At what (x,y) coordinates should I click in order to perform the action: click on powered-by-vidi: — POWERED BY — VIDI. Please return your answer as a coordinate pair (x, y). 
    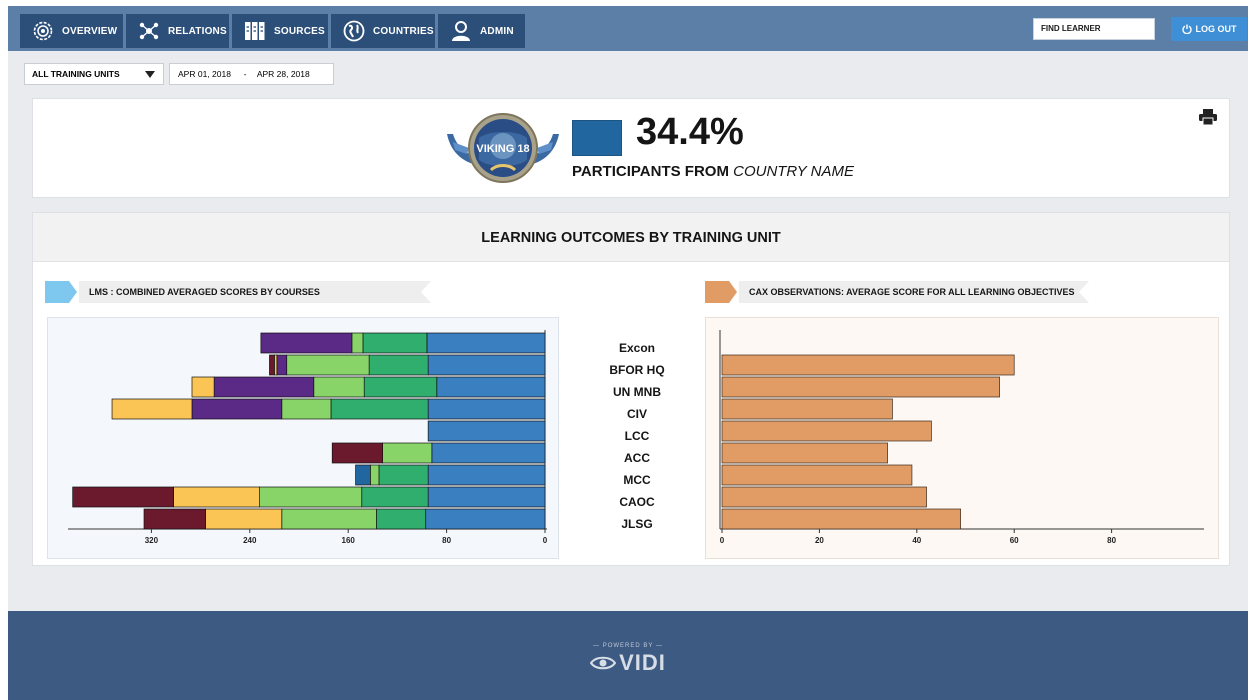
    Looking at the image, I should click on (628, 659).